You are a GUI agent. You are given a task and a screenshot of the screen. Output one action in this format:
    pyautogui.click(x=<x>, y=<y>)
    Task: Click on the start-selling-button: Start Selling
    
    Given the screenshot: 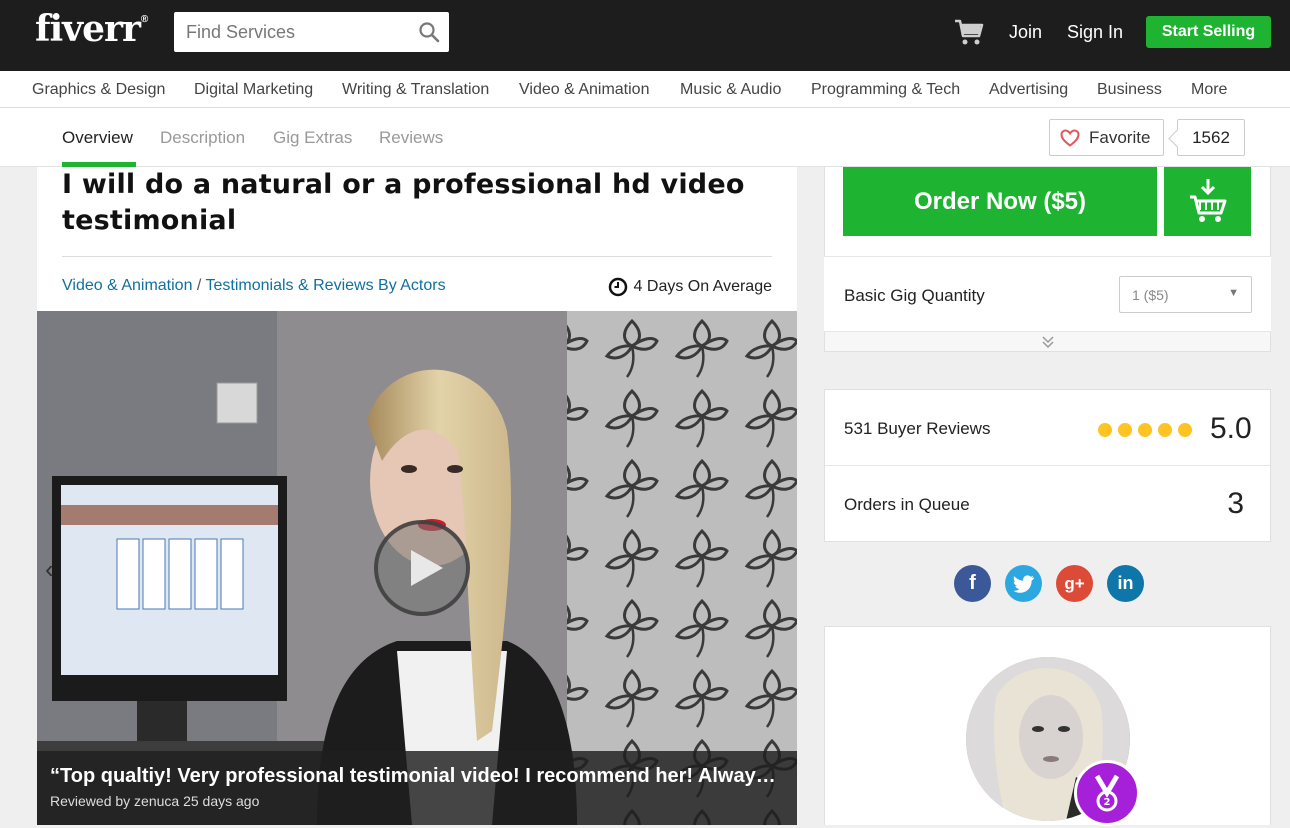 What is the action you would take?
    pyautogui.click(x=1208, y=32)
    